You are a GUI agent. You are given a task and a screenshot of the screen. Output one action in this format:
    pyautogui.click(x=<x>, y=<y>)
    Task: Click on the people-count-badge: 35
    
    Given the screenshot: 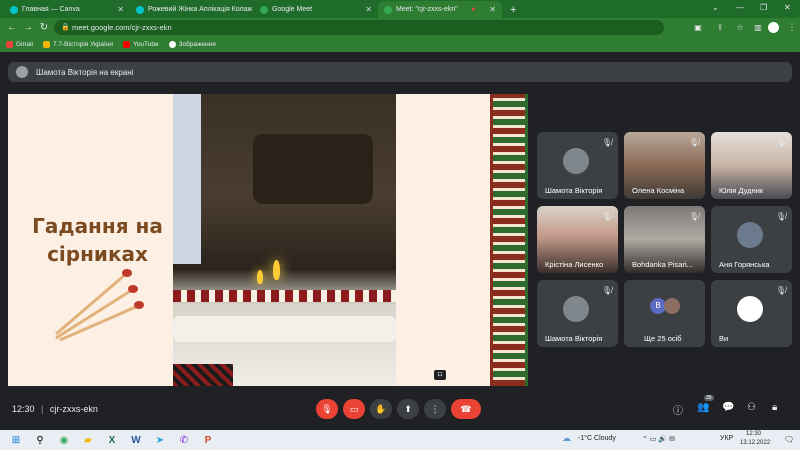 What is the action you would take?
    pyautogui.click(x=709, y=398)
    